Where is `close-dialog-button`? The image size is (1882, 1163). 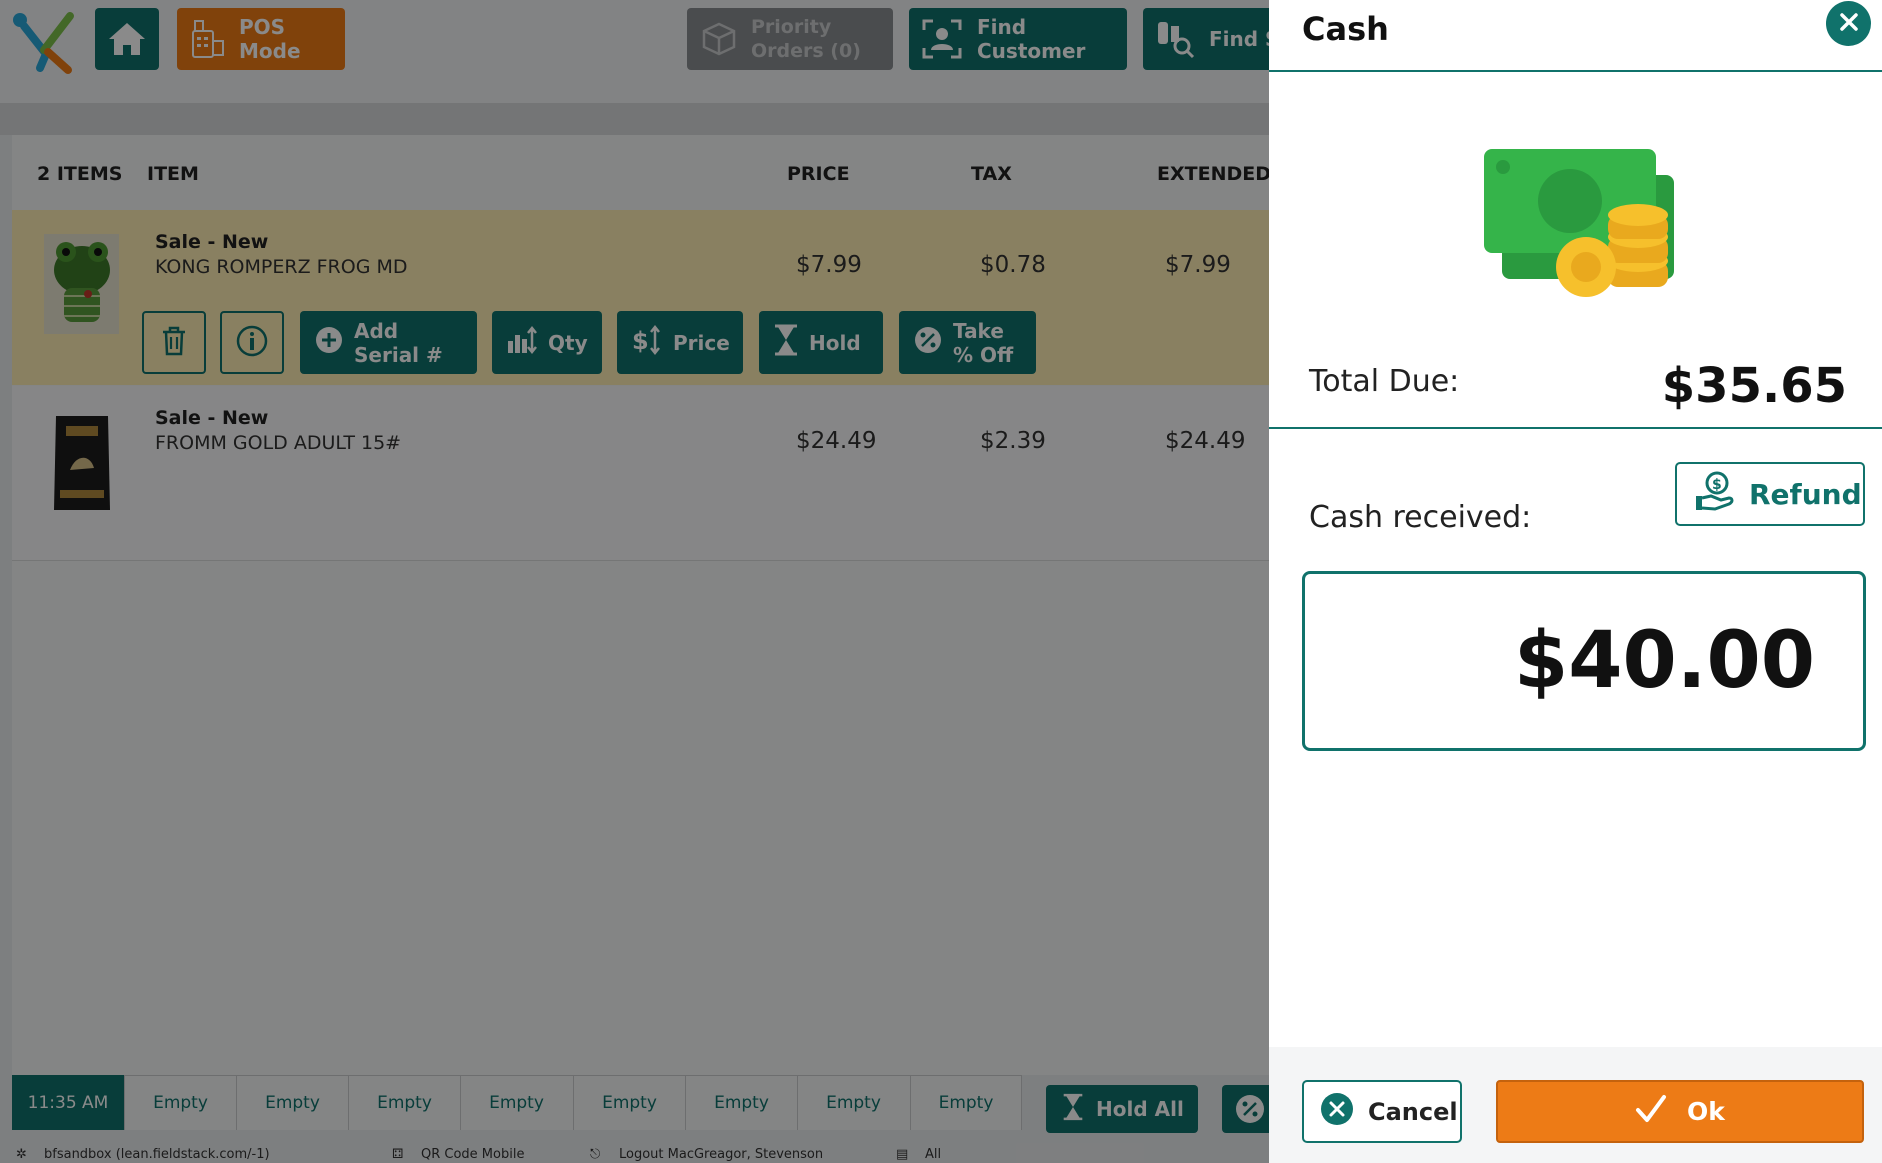
close-dialog-button is located at coordinates (1848, 23).